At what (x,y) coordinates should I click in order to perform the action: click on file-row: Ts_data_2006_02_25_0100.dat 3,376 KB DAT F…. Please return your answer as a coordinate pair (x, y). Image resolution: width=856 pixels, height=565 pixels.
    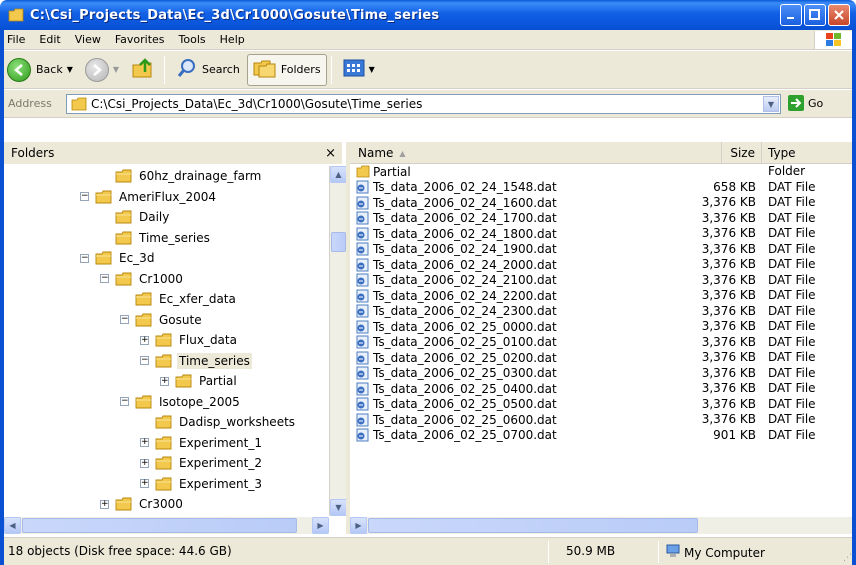
    Looking at the image, I should click on (601, 342).